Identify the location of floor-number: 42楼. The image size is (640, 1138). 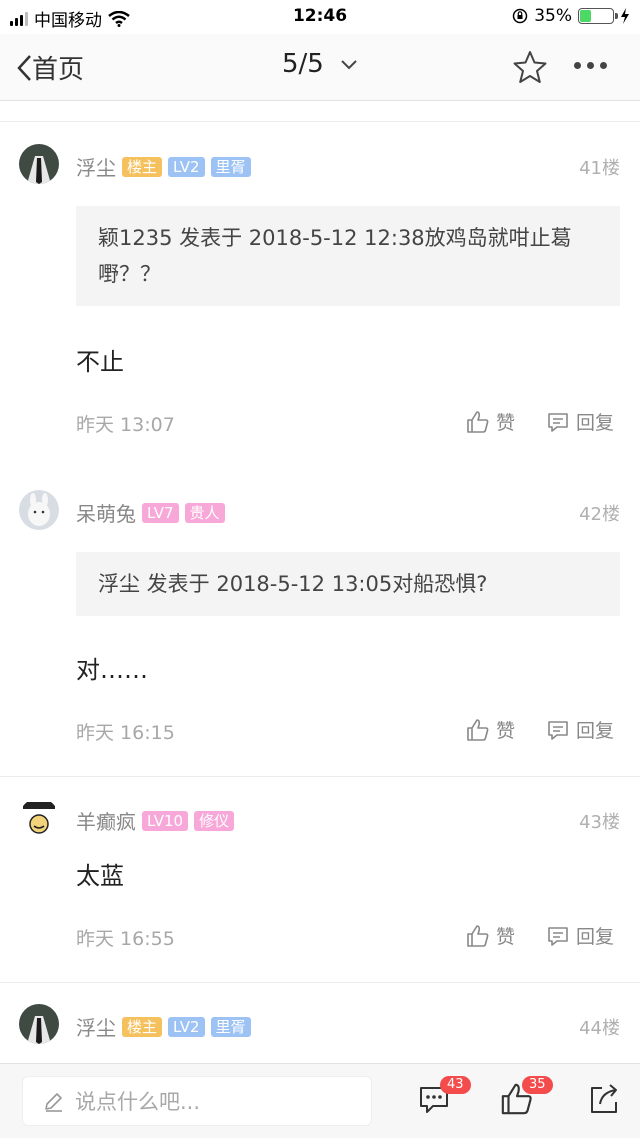
(599, 514).